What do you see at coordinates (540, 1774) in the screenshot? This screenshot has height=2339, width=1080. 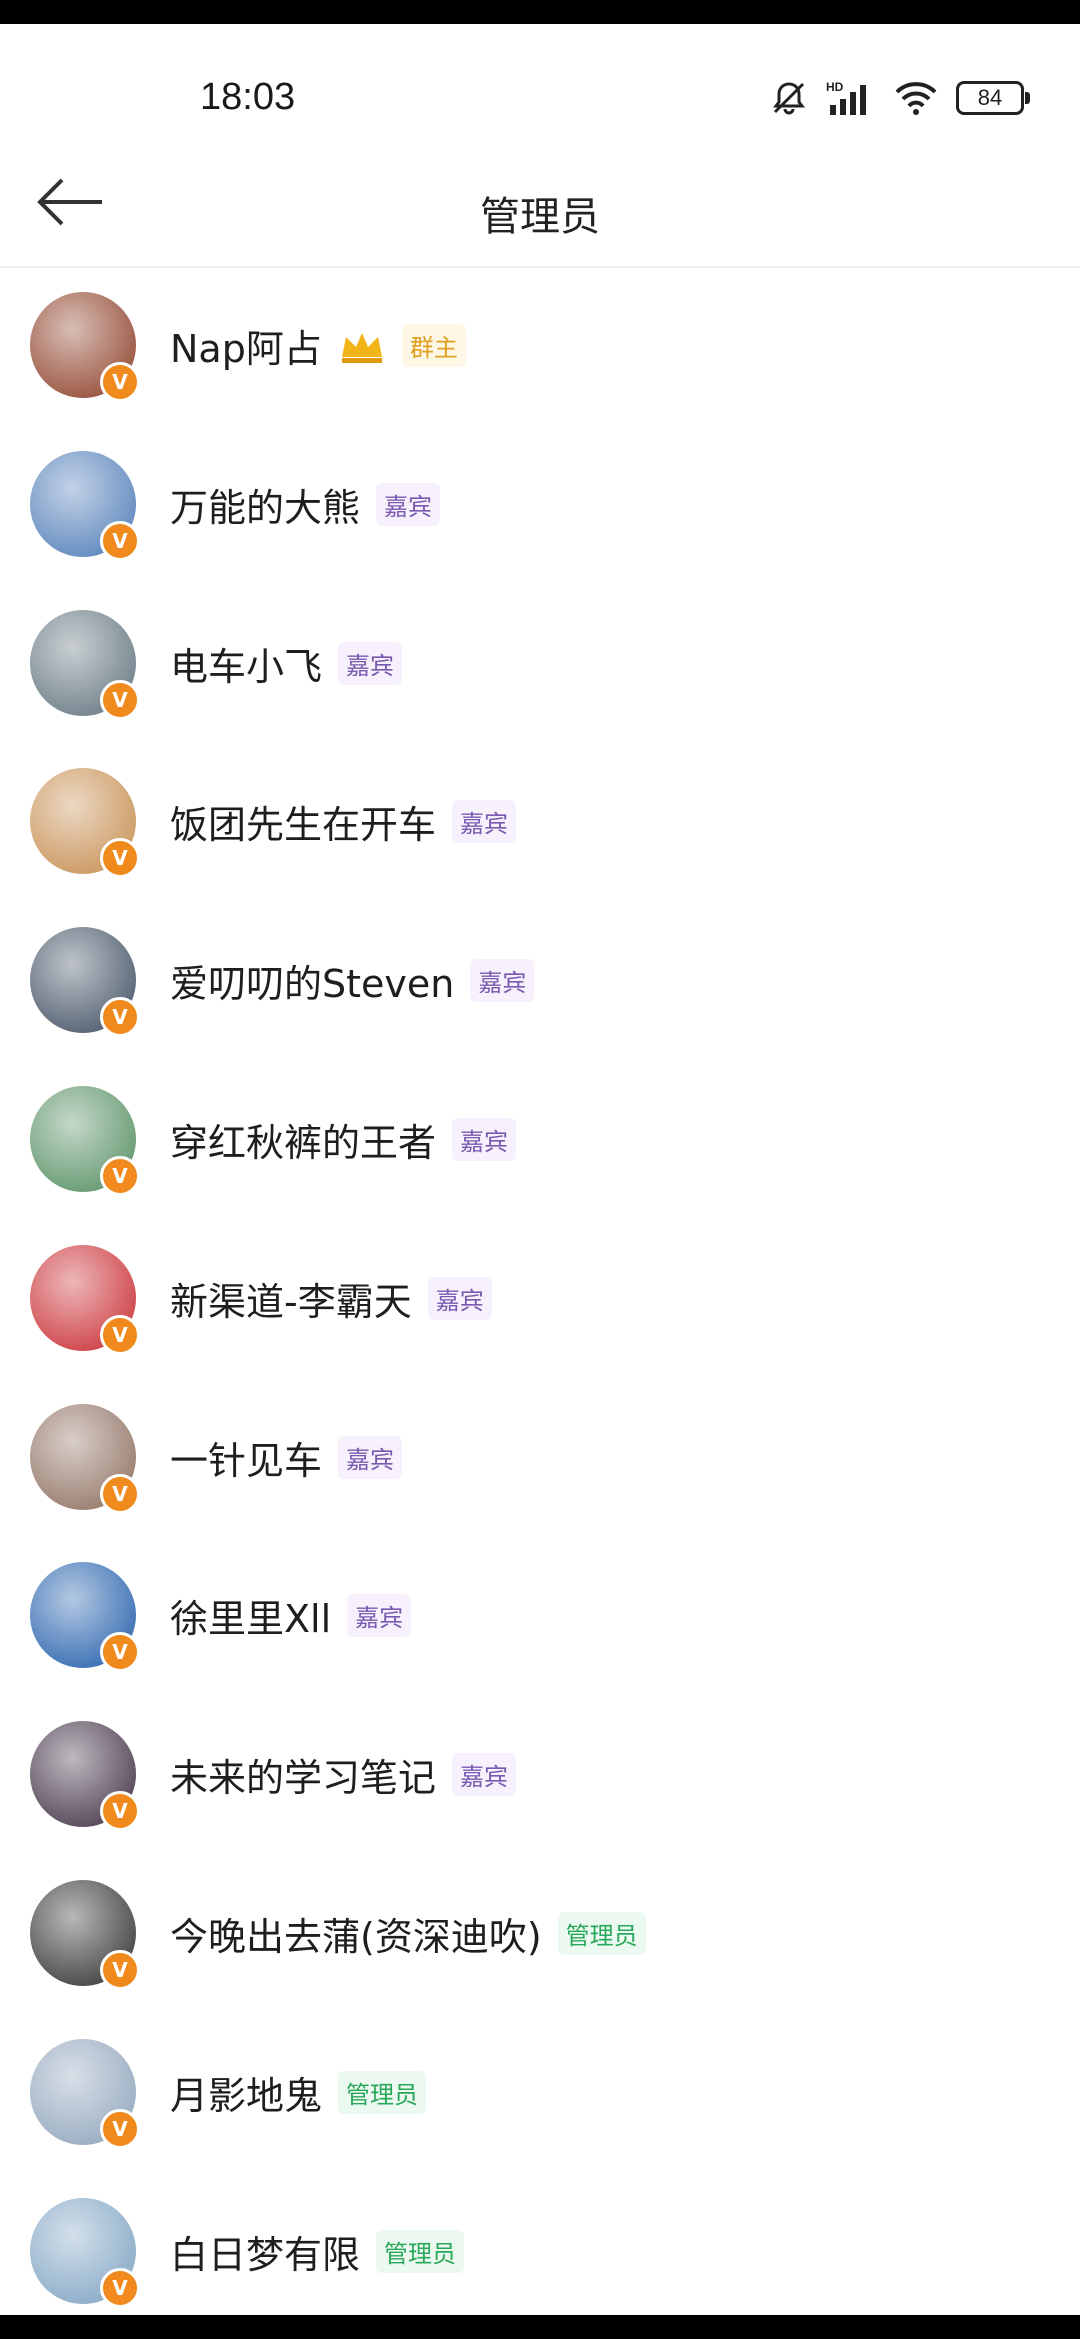 I see `member-row: V 未来的学习笔记 嘉宾` at bounding box center [540, 1774].